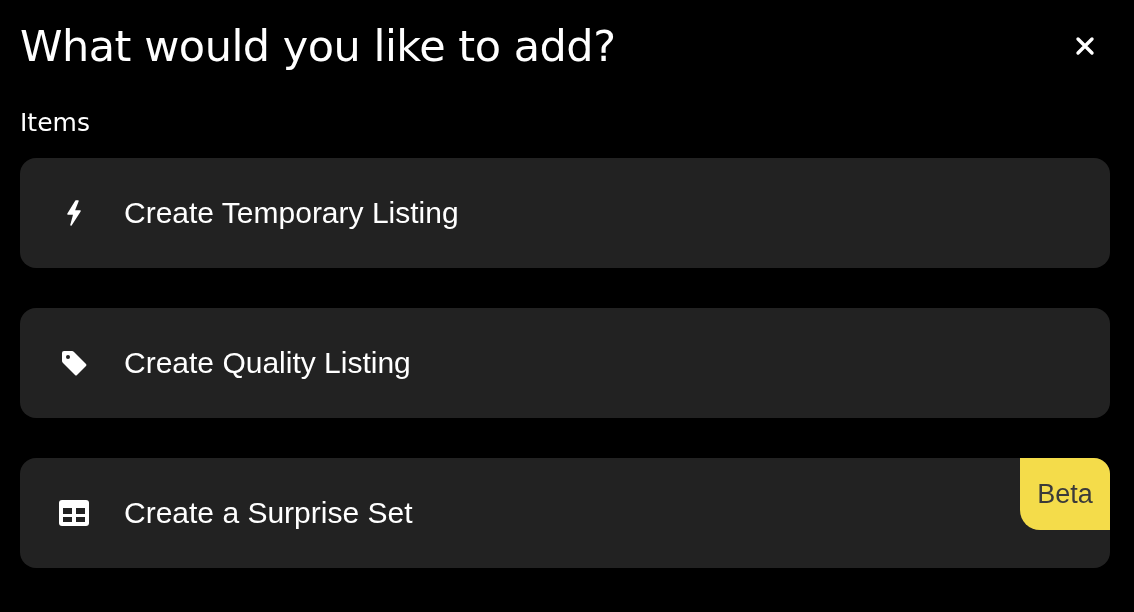 This screenshot has height=612, width=1134. What do you see at coordinates (55, 123) in the screenshot?
I see `section-heading: Items` at bounding box center [55, 123].